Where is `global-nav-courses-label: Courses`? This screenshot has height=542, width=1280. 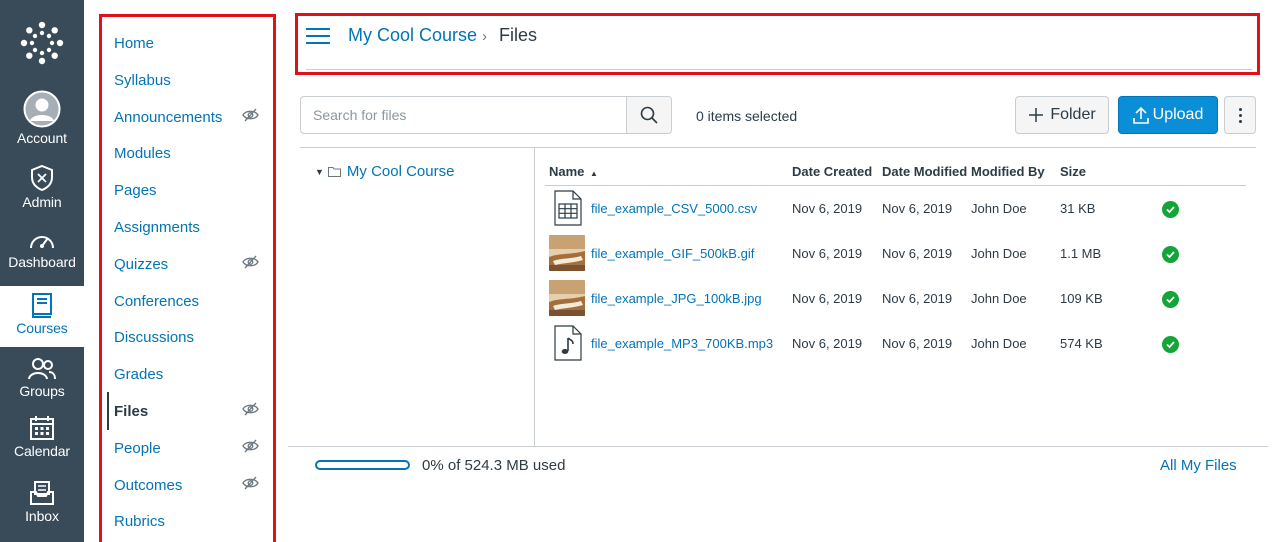 global-nav-courses-label: Courses is located at coordinates (42, 328).